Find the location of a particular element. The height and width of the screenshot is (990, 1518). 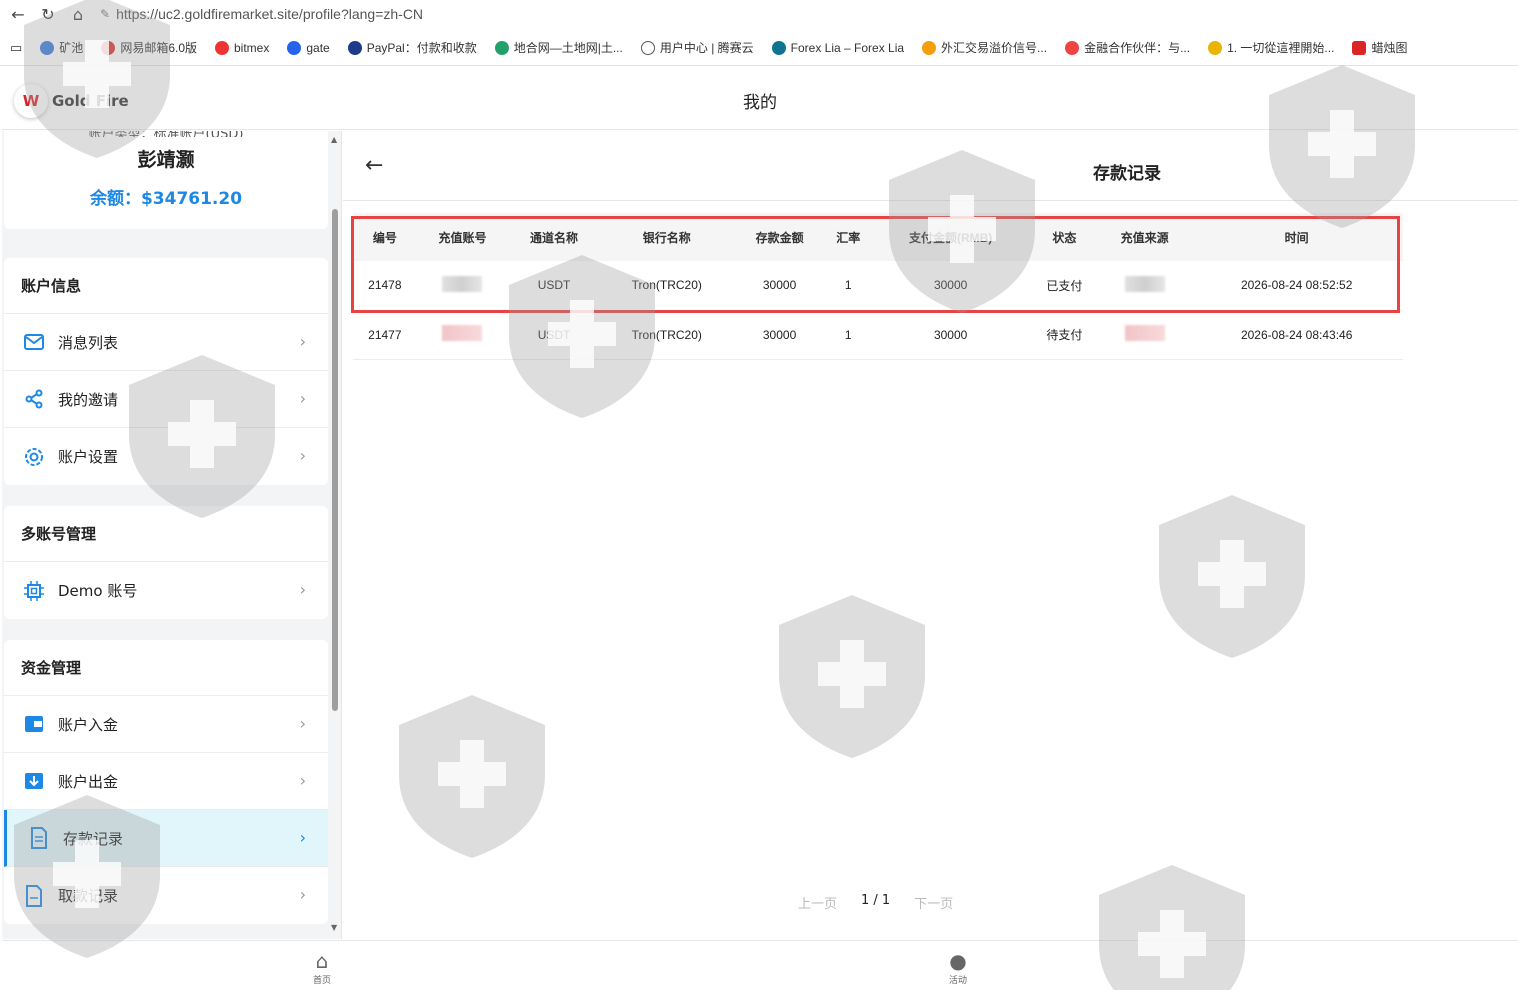

bookmark-item: bitmex is located at coordinates (242, 47).